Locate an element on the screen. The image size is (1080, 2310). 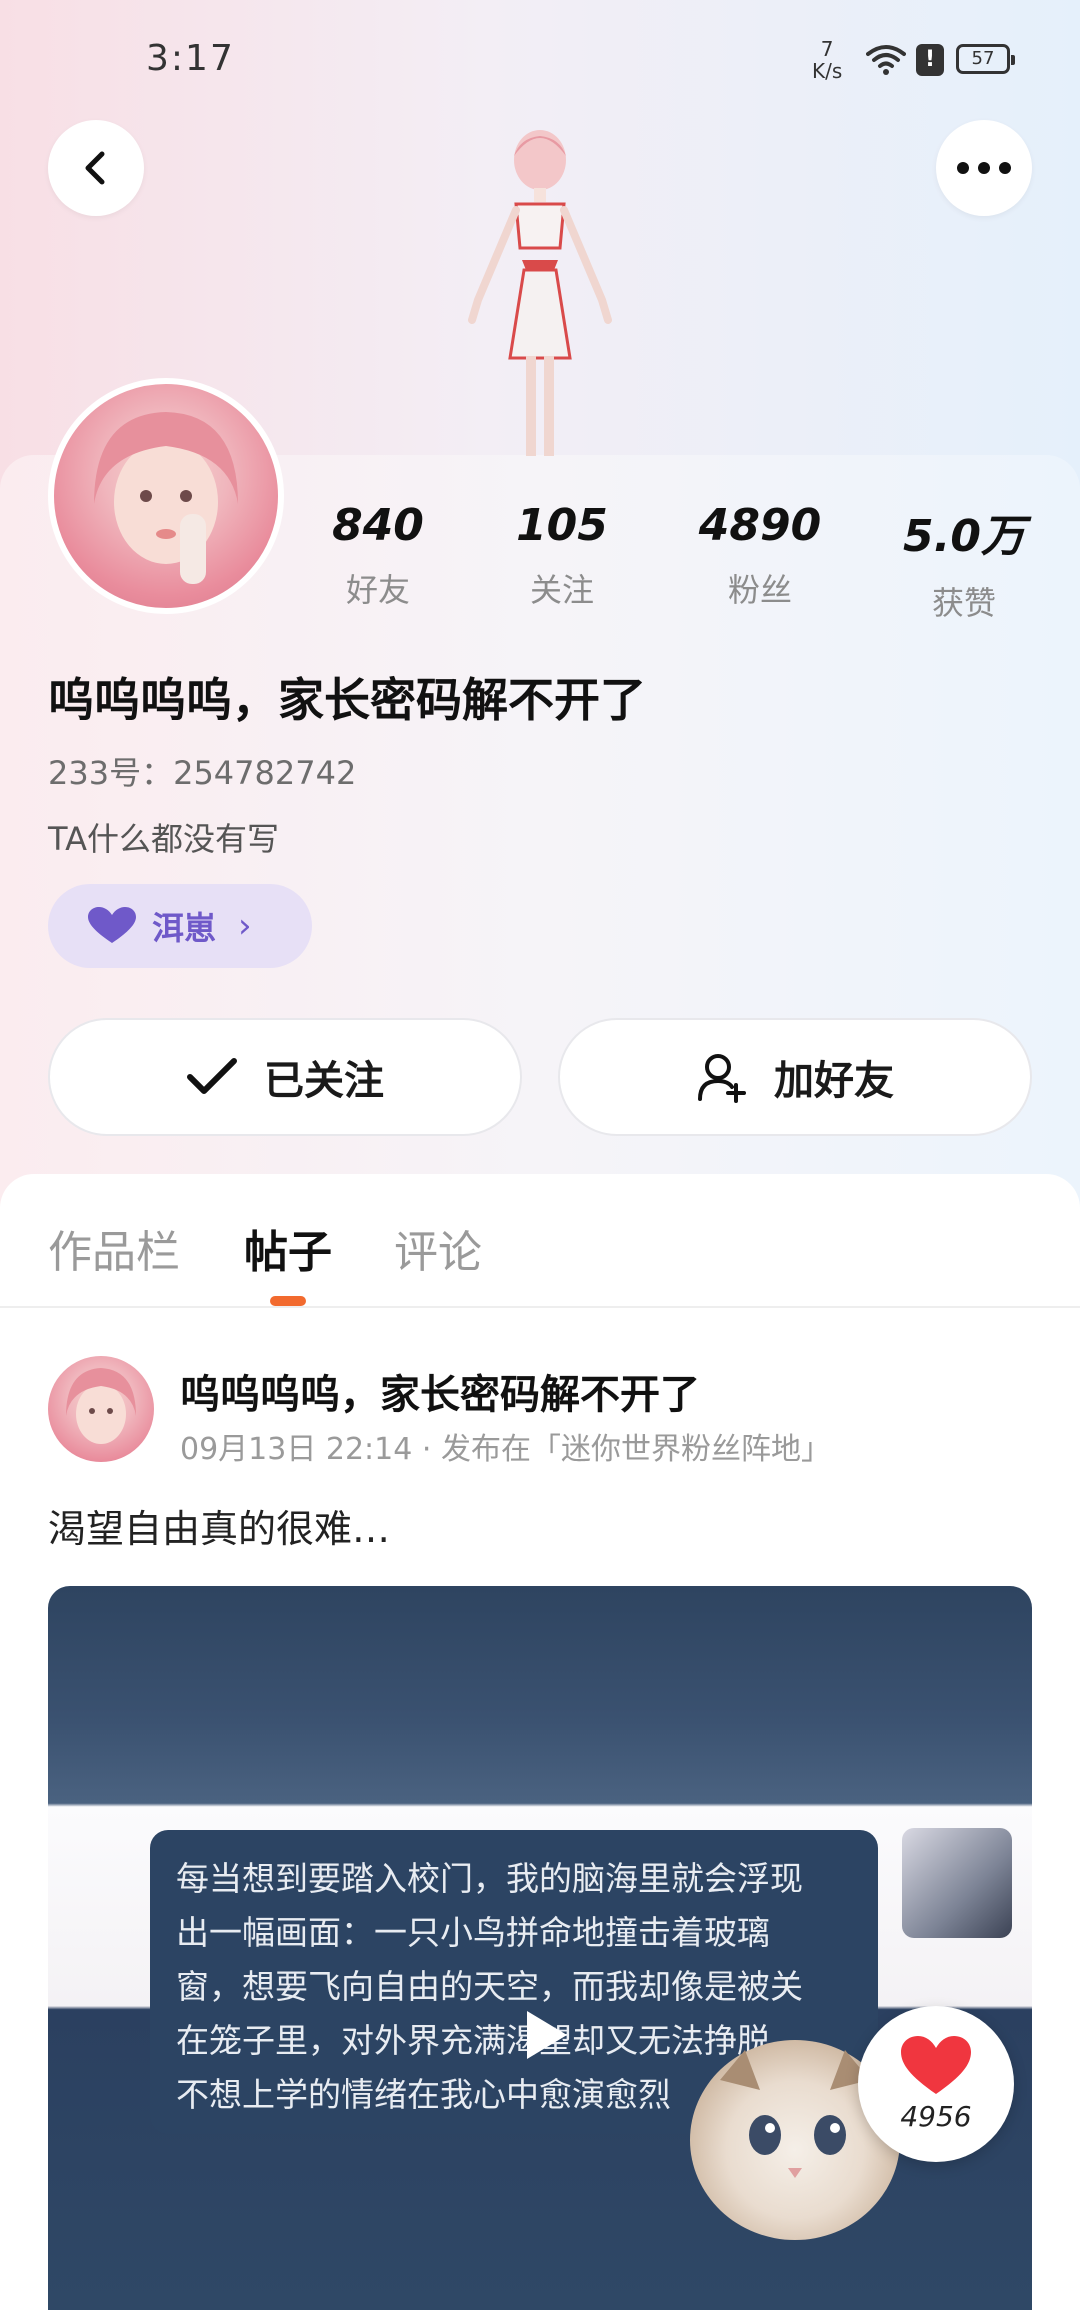
play-icon is located at coordinates (547, 2035).